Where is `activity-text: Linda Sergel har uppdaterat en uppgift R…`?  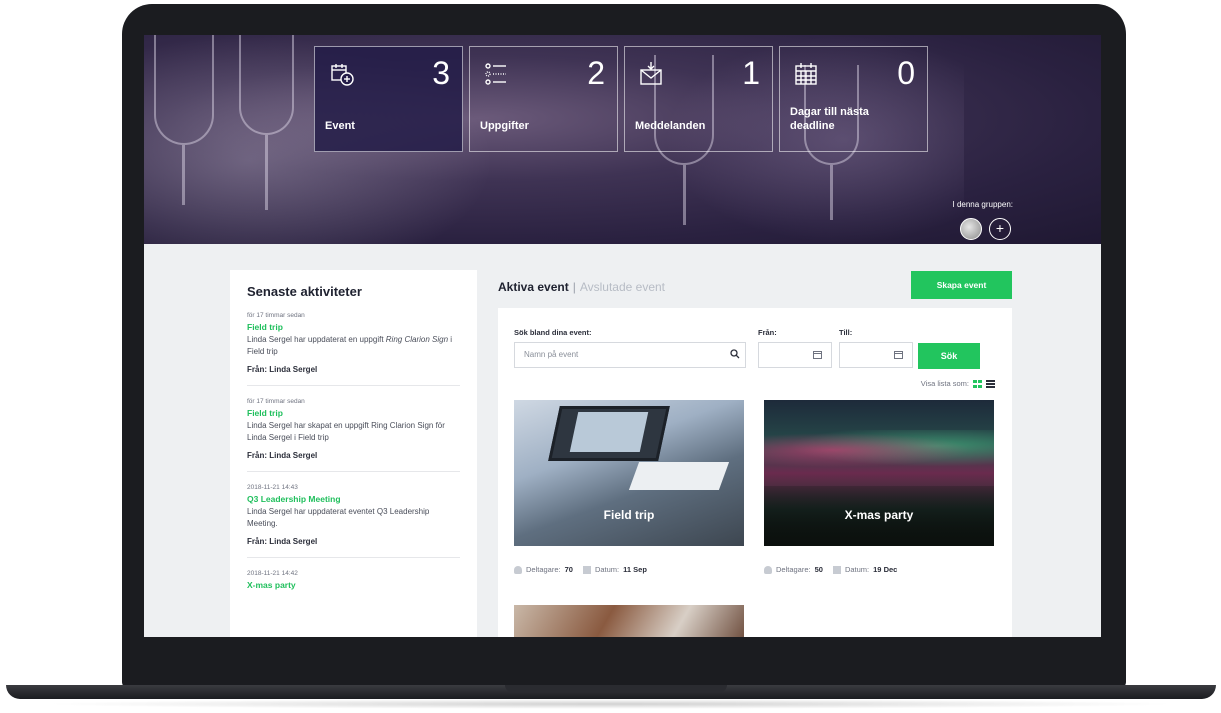 activity-text: Linda Sergel har uppdaterat en uppgift R… is located at coordinates (350, 345).